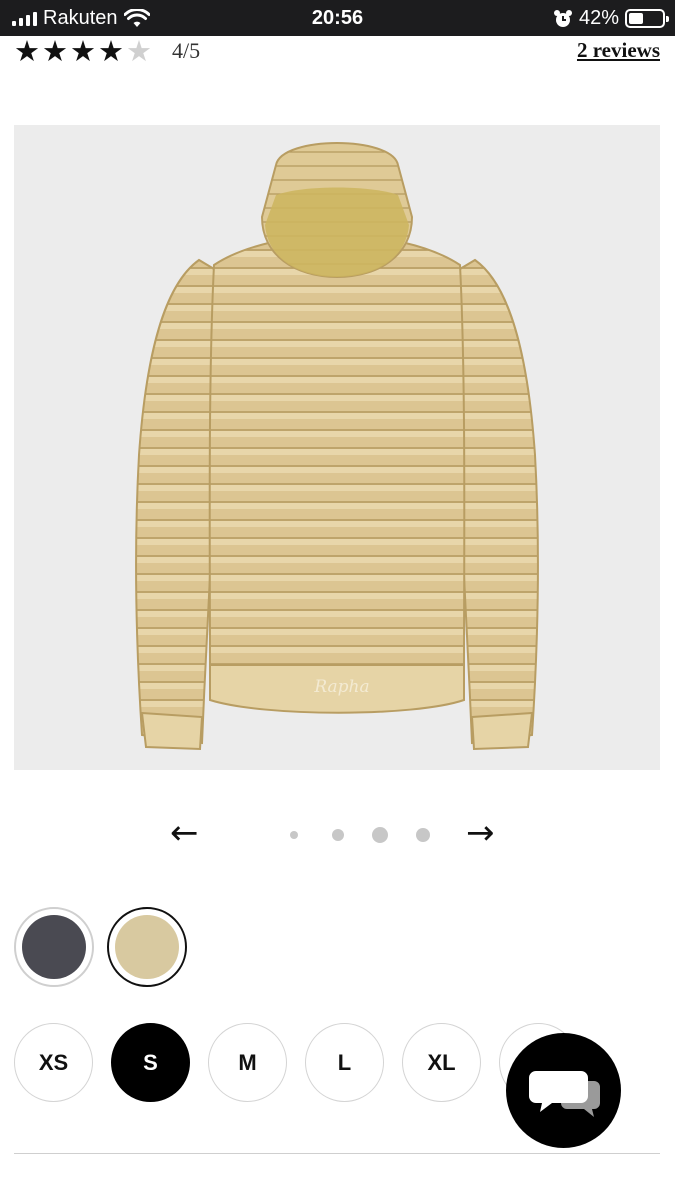 Image resolution: width=675 pixels, height=1200 pixels. I want to click on rating-stars: ★ ★ ★ ★ ★, so click(83, 51).